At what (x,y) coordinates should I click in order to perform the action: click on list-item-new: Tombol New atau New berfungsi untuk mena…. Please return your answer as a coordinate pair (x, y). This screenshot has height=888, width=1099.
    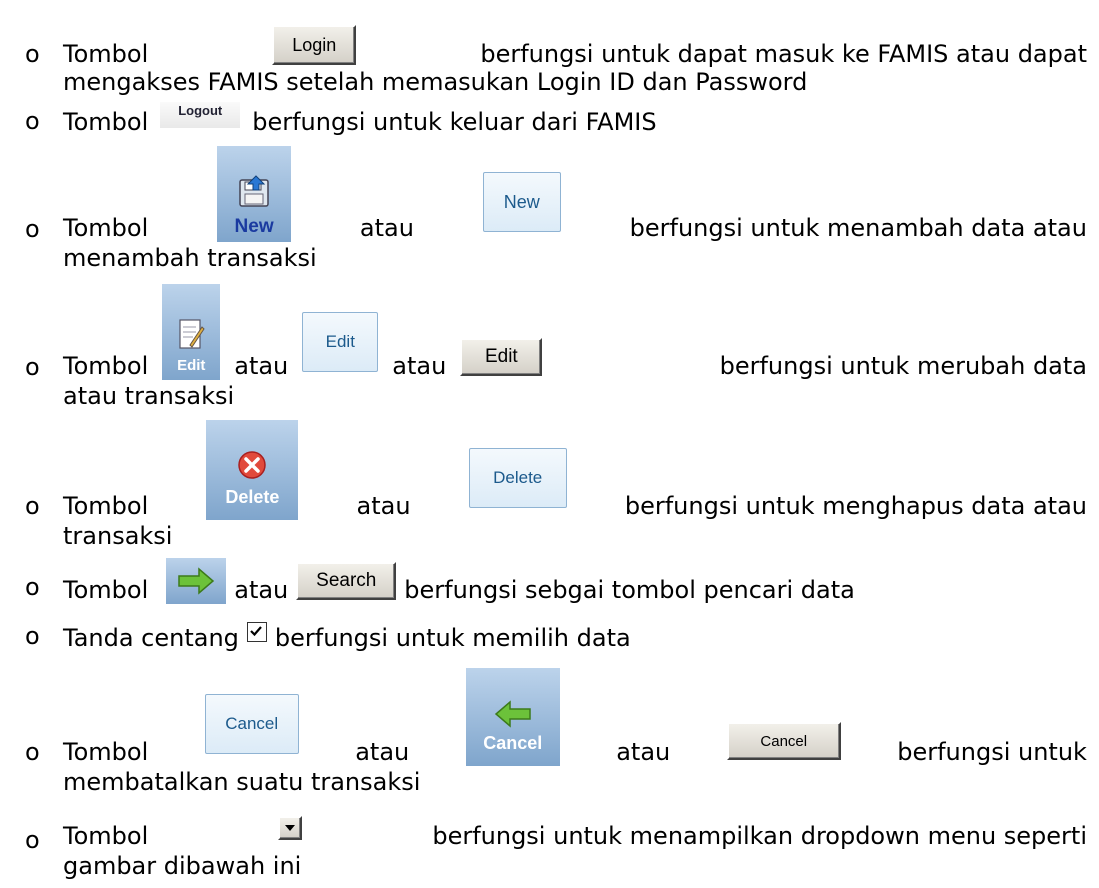
    Looking at the image, I should click on (575, 193).